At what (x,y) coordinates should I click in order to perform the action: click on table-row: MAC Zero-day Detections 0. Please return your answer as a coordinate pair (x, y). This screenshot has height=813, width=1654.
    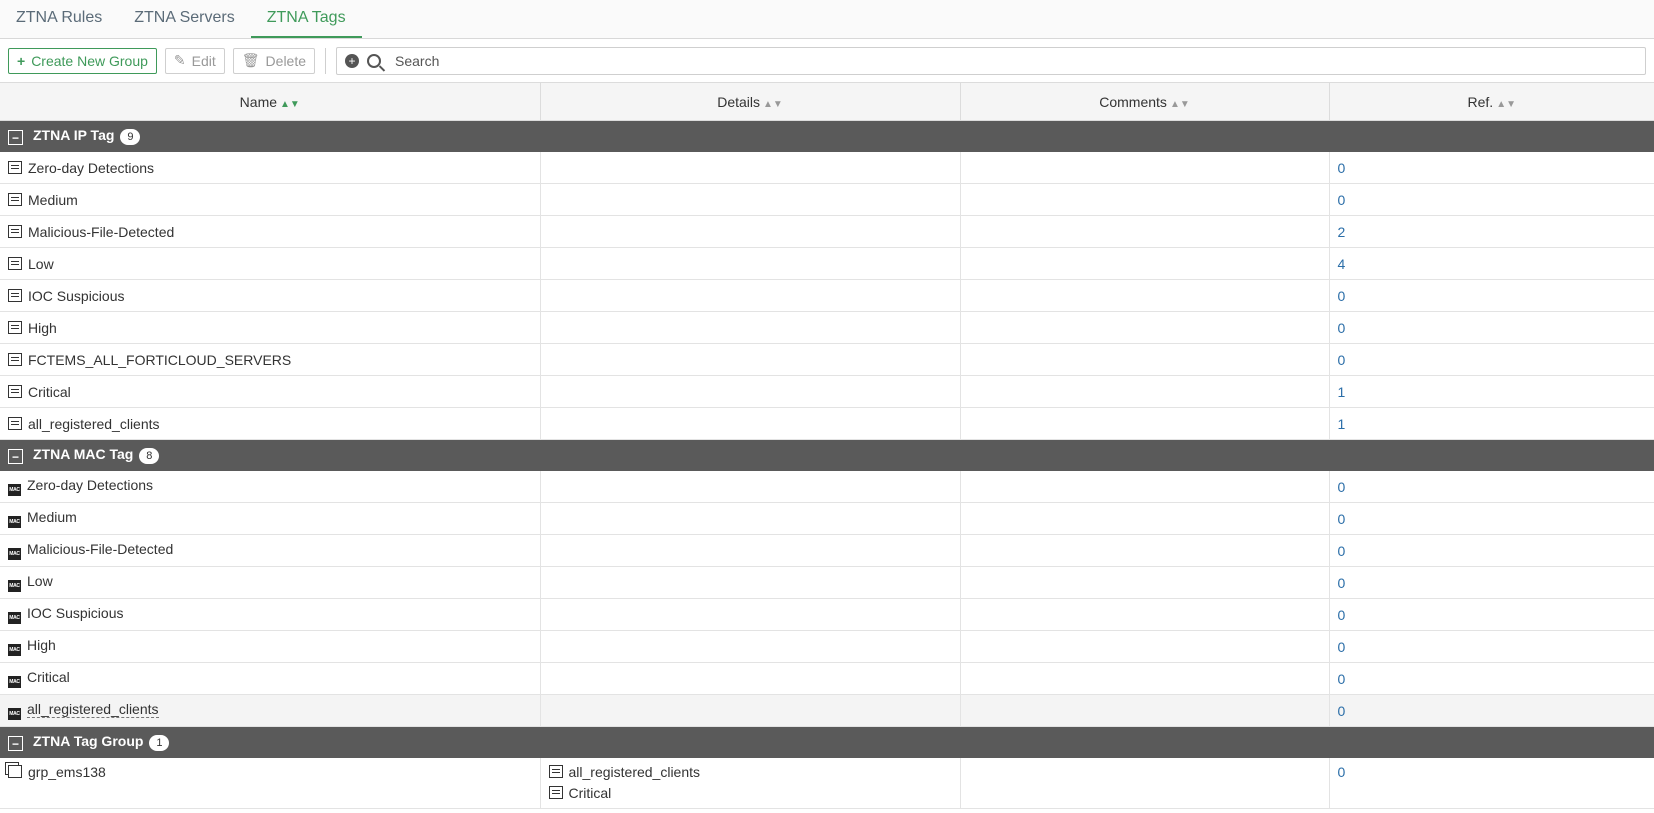
    Looking at the image, I should click on (827, 486).